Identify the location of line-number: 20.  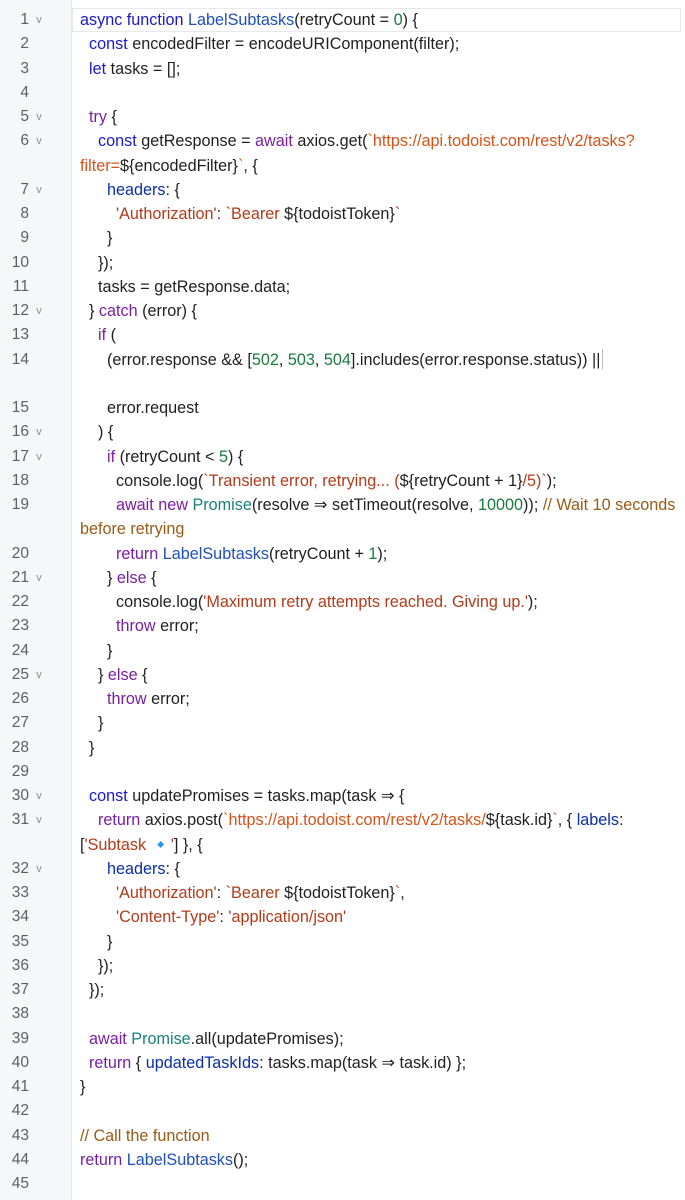
(20, 553).